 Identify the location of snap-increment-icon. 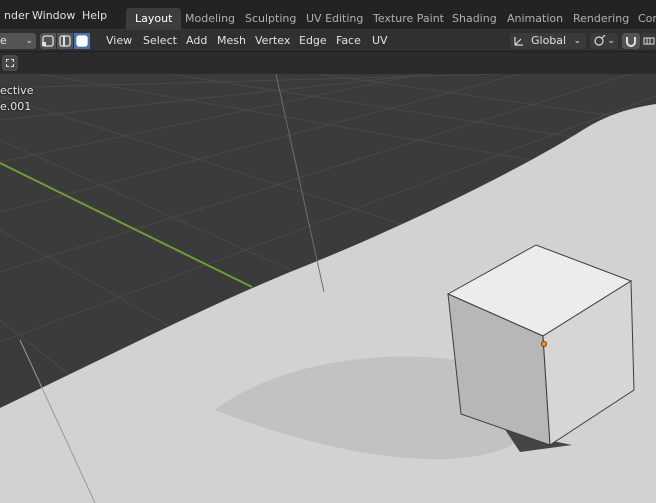
(649, 41).